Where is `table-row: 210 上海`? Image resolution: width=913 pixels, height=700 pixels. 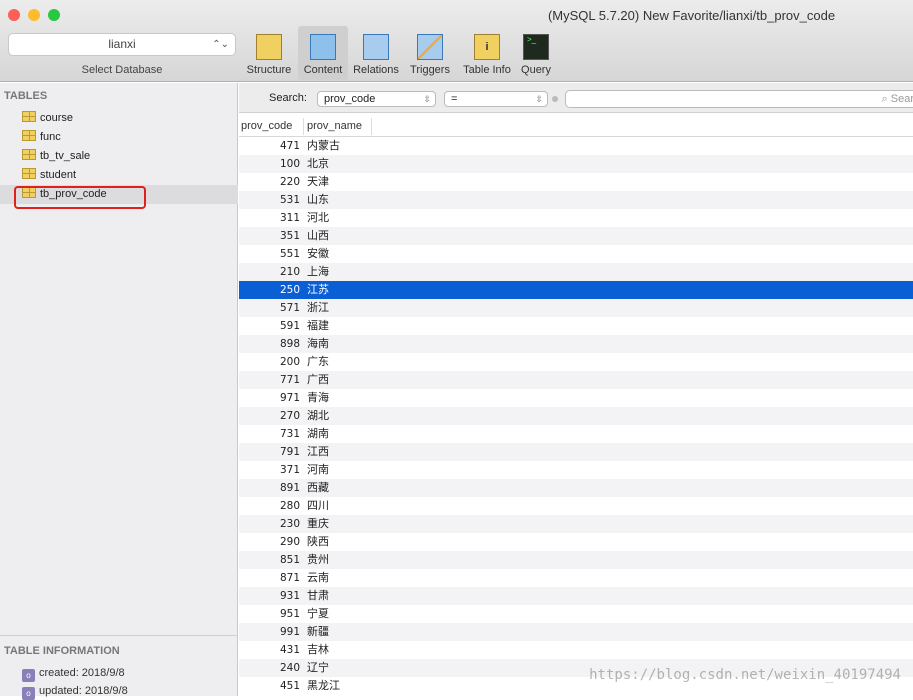 table-row: 210 上海 is located at coordinates (576, 272).